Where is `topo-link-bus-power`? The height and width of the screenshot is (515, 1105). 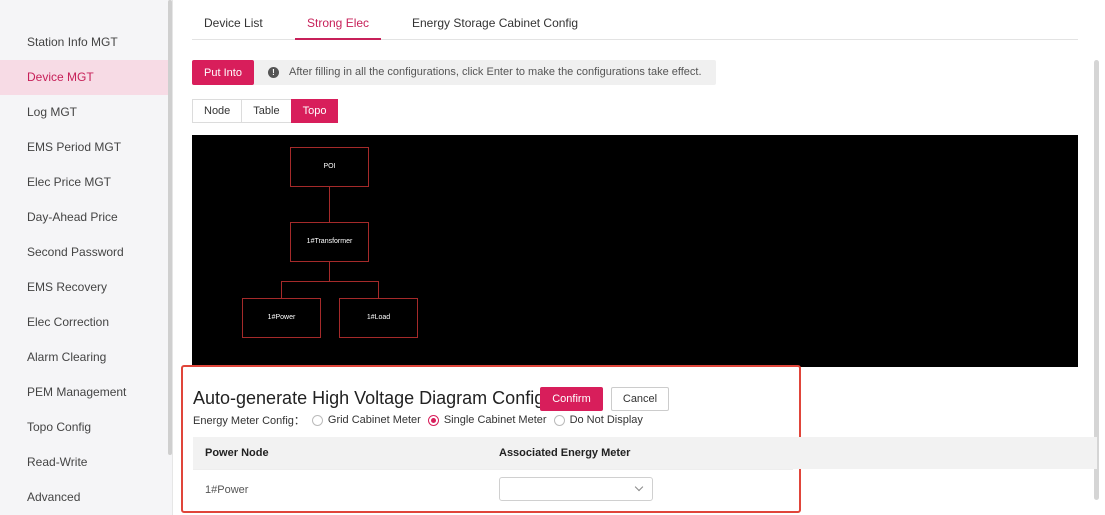 topo-link-bus-power is located at coordinates (281, 289).